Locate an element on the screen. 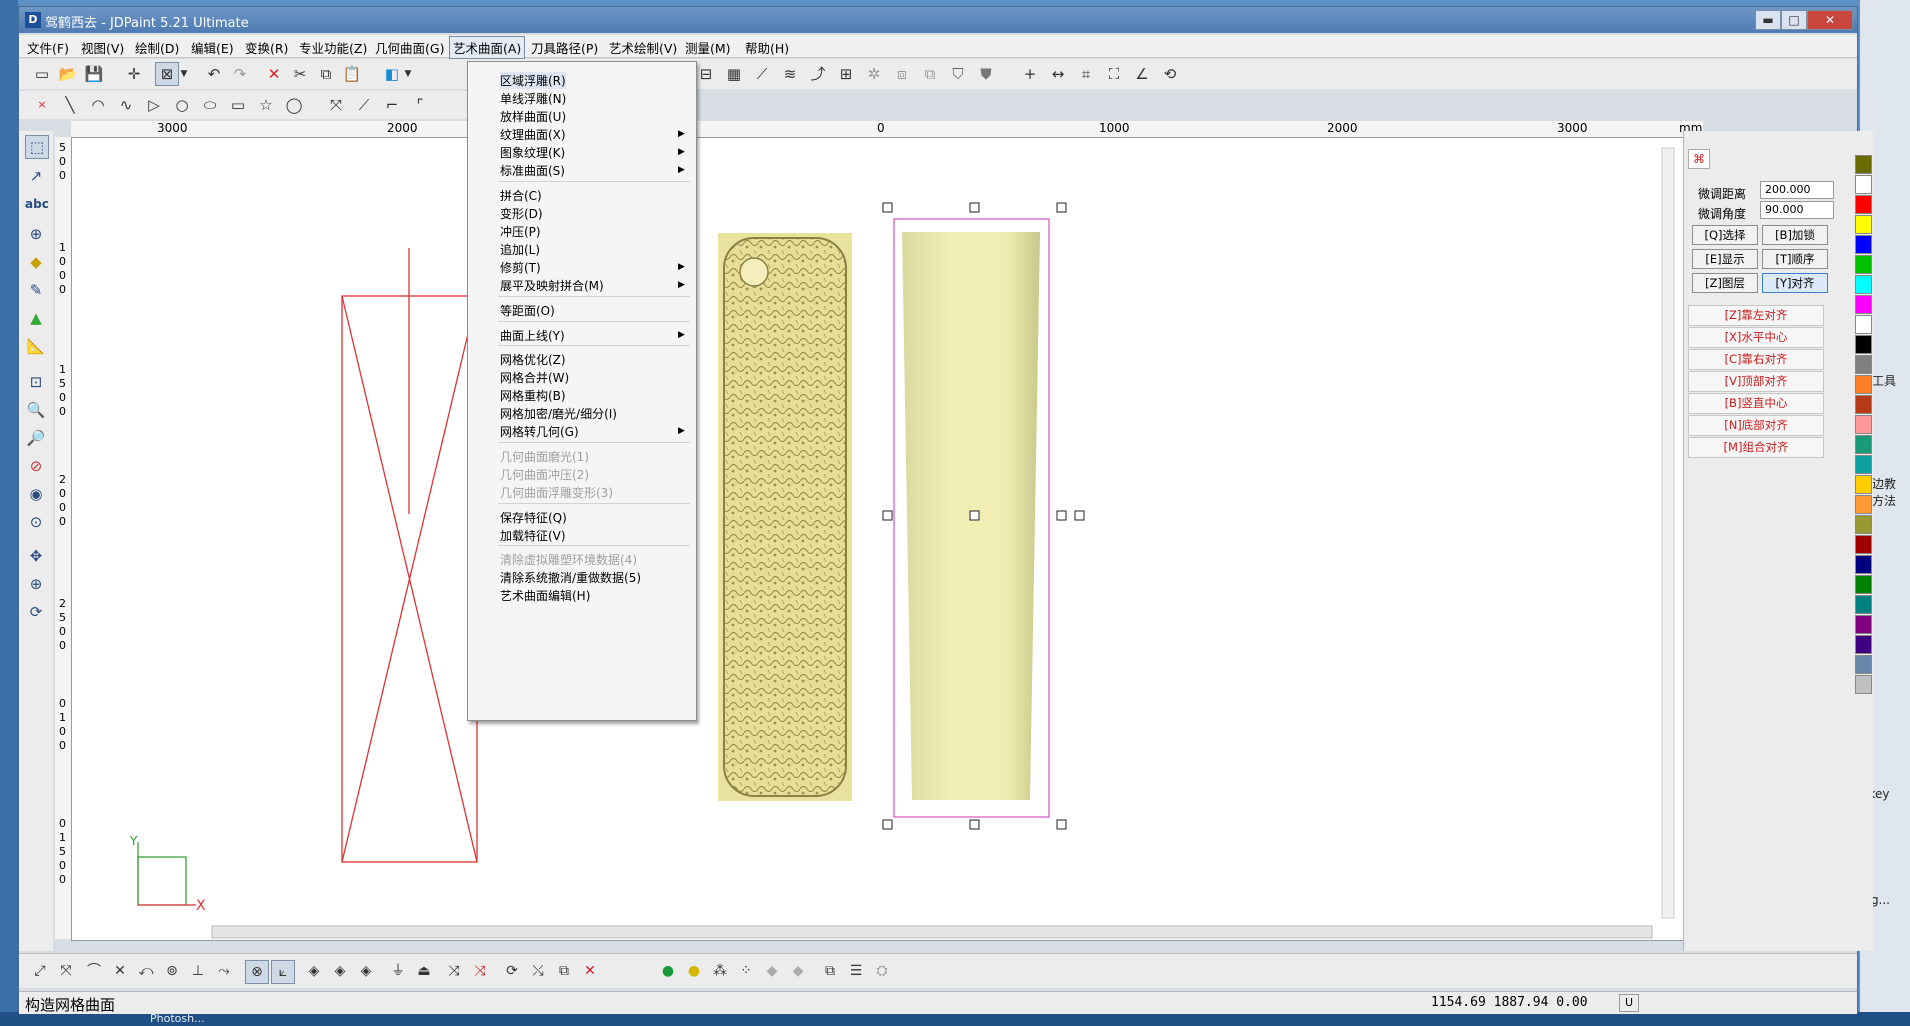  delete-red-icon: ✕ is located at coordinates (590, 971).